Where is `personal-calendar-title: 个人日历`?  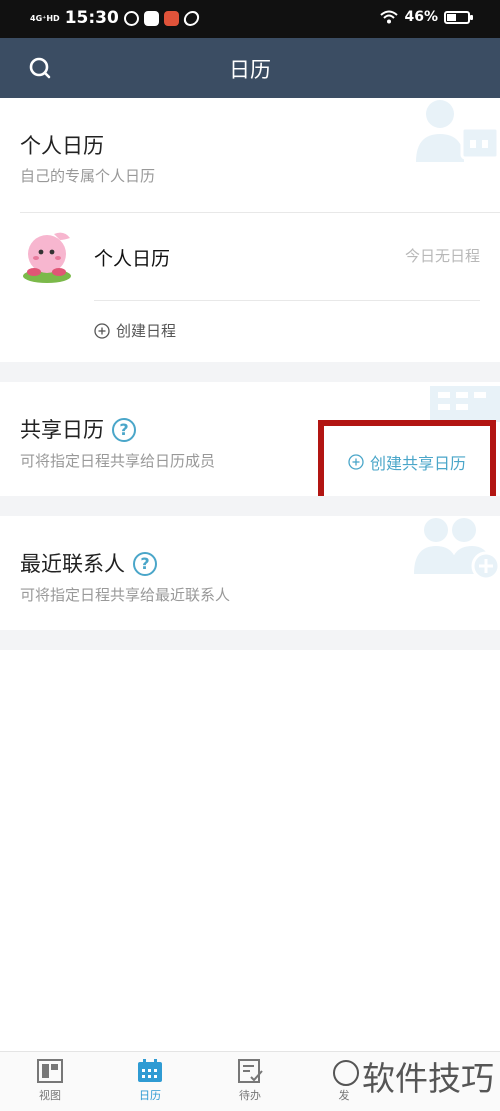 personal-calendar-title: 个人日历 is located at coordinates (62, 146).